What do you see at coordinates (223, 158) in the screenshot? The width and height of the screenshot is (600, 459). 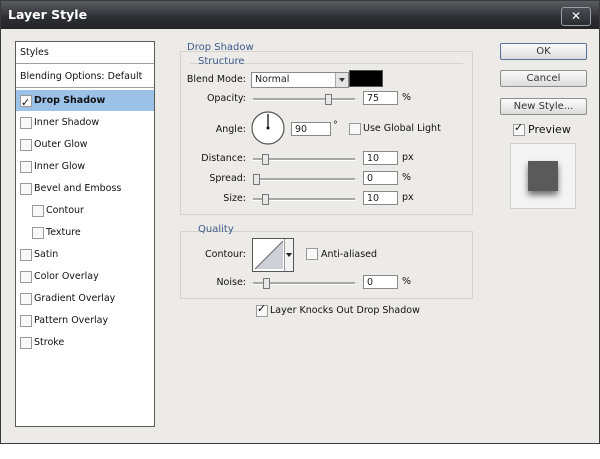 I see `distance-label: Distance:` at bounding box center [223, 158].